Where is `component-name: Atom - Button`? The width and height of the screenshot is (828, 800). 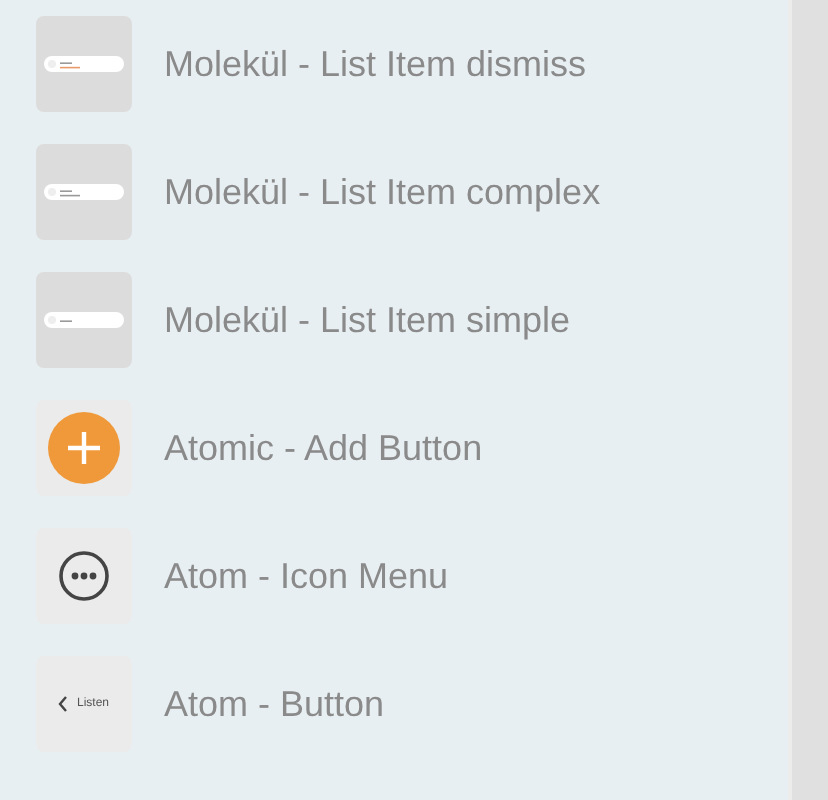
component-name: Atom - Button is located at coordinates (274, 704).